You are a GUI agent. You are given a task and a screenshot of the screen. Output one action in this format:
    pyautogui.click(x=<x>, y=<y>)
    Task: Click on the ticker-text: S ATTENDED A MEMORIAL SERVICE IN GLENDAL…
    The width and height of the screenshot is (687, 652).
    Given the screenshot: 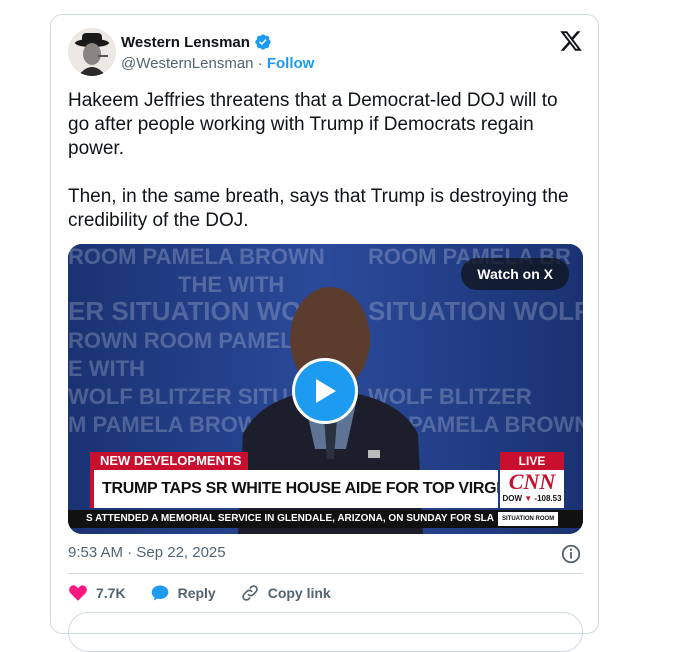 What is the action you would take?
    pyautogui.click(x=290, y=518)
    